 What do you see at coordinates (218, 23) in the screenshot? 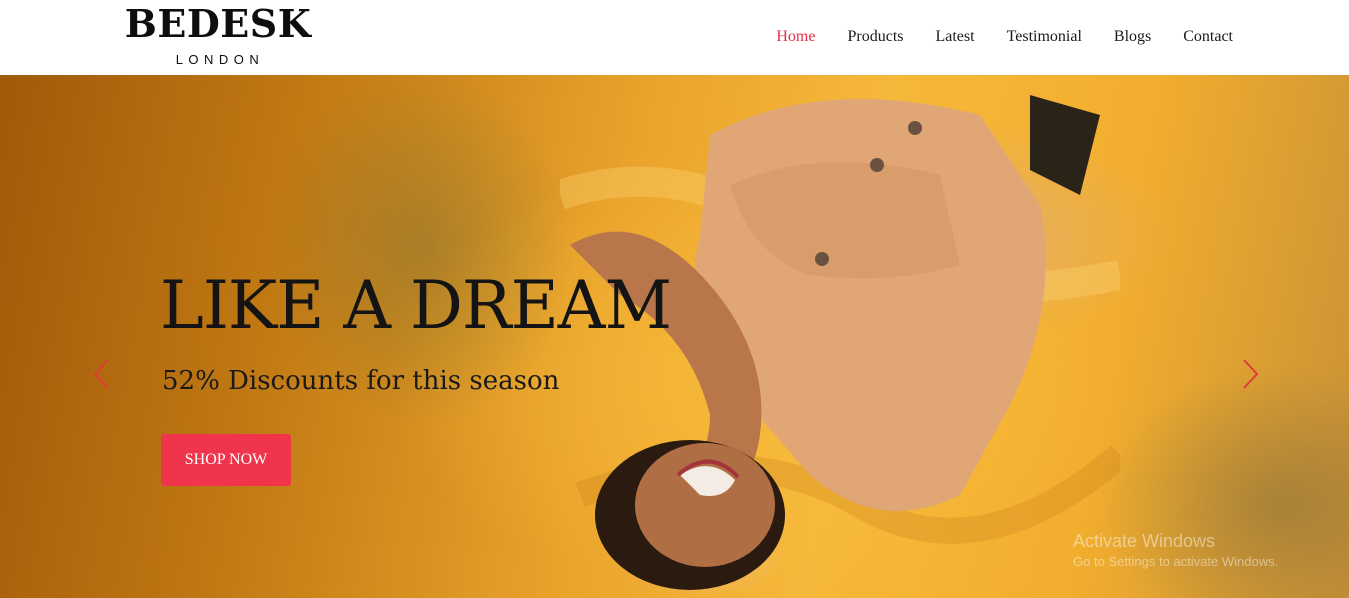
I see `brand-name: BEDESK` at bounding box center [218, 23].